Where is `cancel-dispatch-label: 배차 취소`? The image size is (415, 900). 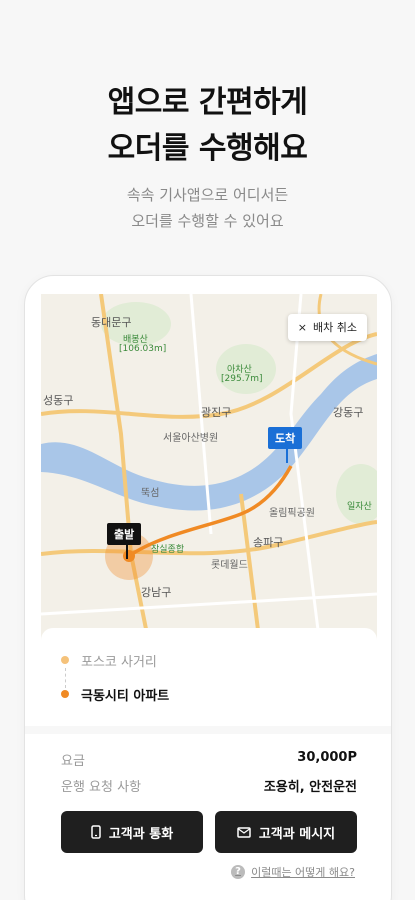
cancel-dispatch-label: 배차 취소 is located at coordinates (335, 327).